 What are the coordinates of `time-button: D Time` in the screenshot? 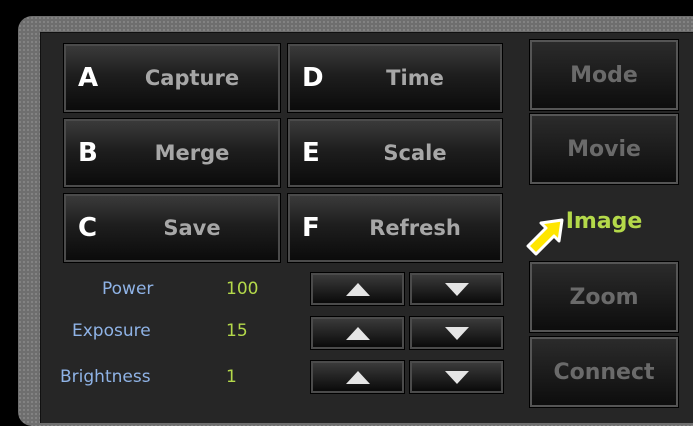 It's located at (395, 78).